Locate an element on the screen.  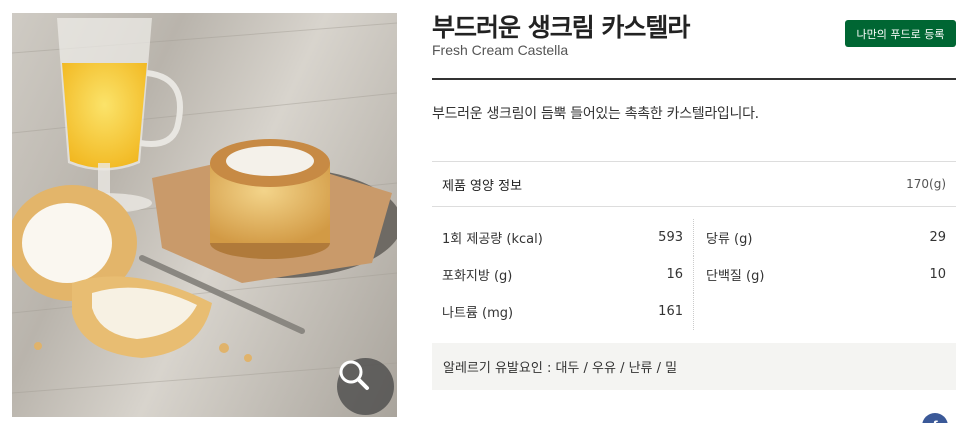
nutrition-empty-cell is located at coordinates (825, 311).